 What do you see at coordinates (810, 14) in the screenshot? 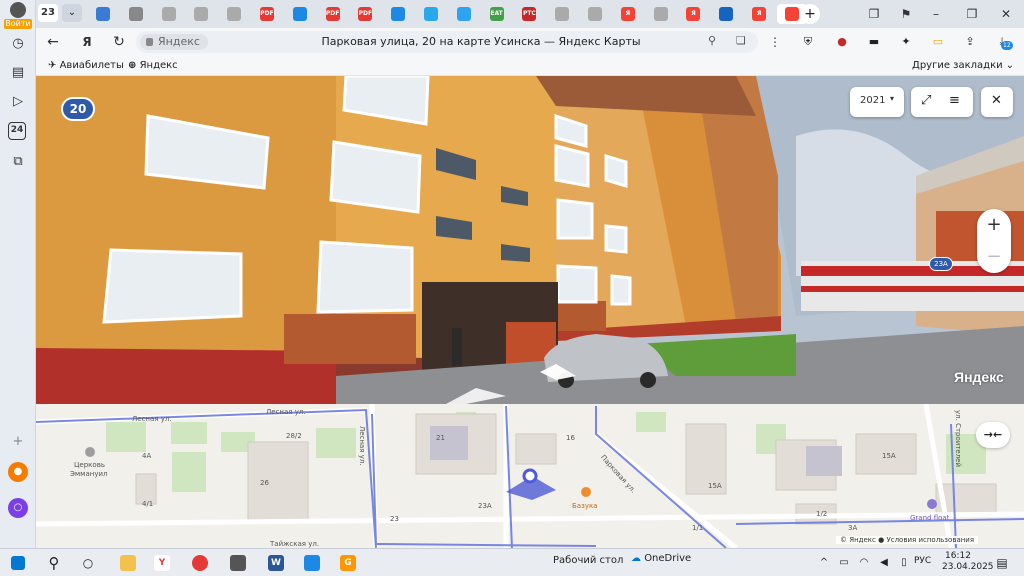
I see `new-tab-button: +` at bounding box center [810, 14].